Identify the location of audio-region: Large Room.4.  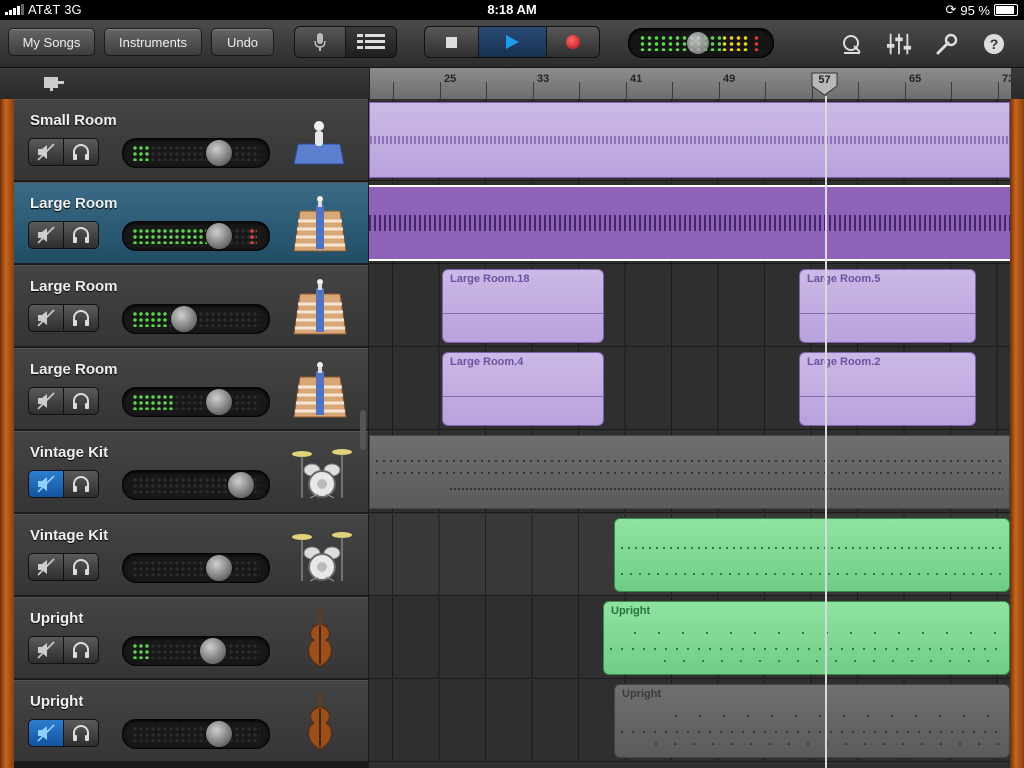
(523, 389).